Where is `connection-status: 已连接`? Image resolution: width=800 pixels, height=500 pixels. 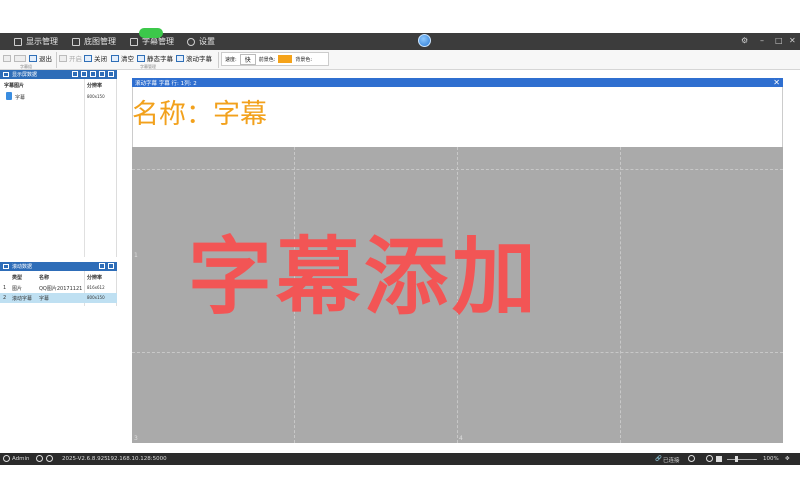 connection-status: 已连接 is located at coordinates (671, 461).